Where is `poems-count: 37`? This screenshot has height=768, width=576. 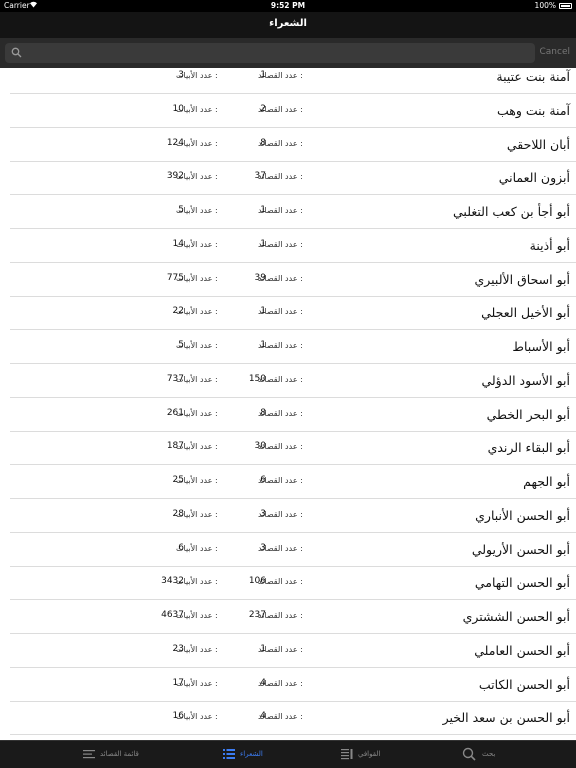
poems-count: 37 is located at coordinates (260, 176).